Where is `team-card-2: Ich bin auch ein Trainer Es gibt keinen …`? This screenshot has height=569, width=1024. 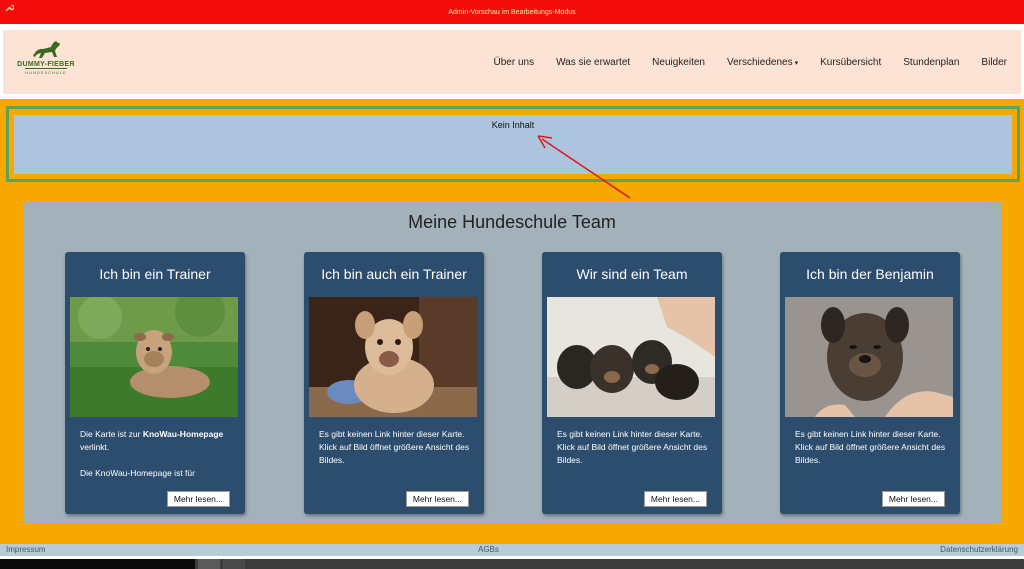 team-card-2: Ich bin auch ein Trainer Es gibt keinen … is located at coordinates (394, 383).